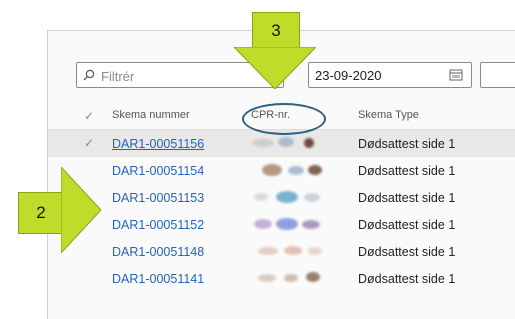 The width and height of the screenshot is (515, 319). Describe the element at coordinates (388, 115) in the screenshot. I see `header-skema-type: Skema Type` at that location.